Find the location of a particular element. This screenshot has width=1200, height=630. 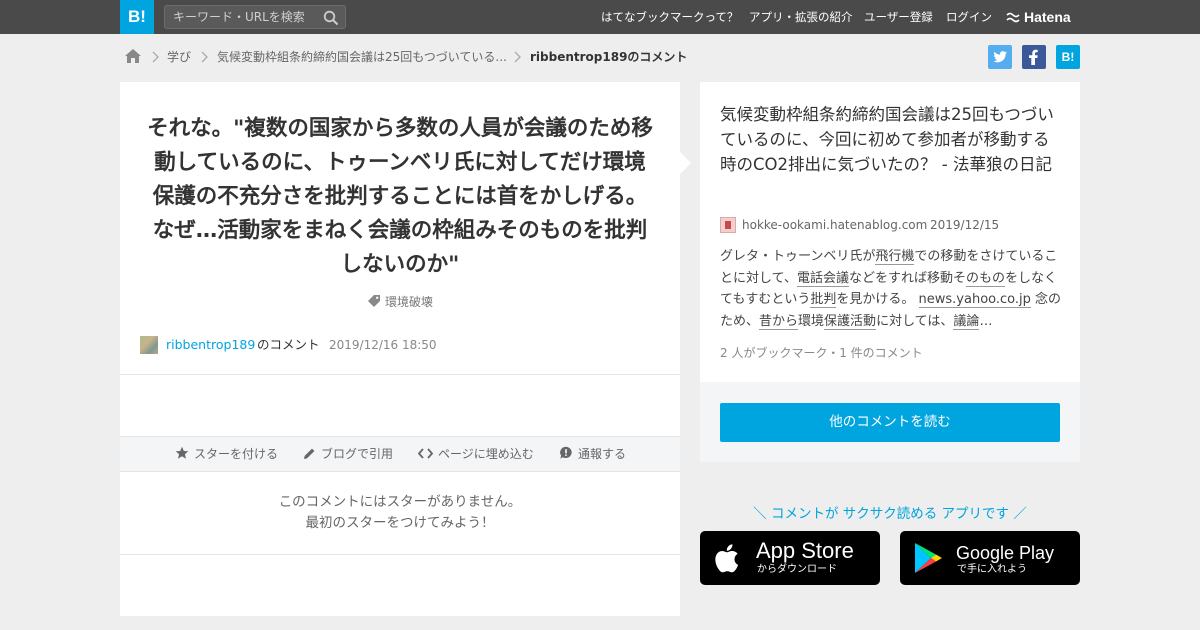

report-icon is located at coordinates (566, 452).